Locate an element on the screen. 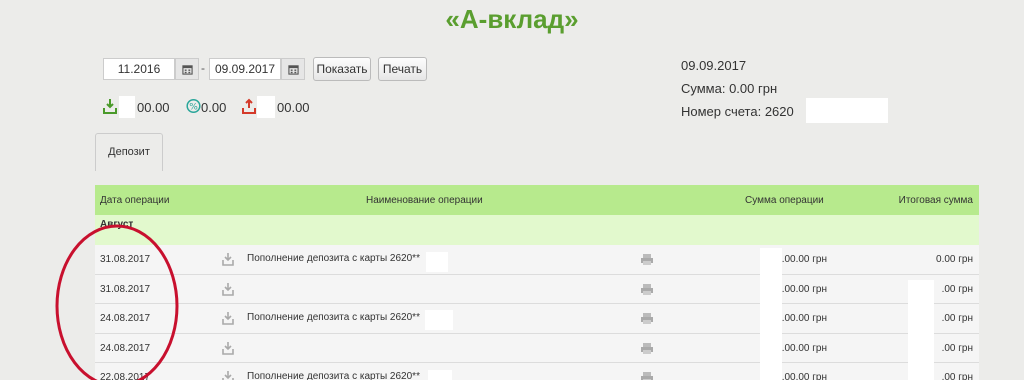 The height and width of the screenshot is (380, 1024). page-title: «А-вклад» is located at coordinates (512, 19).